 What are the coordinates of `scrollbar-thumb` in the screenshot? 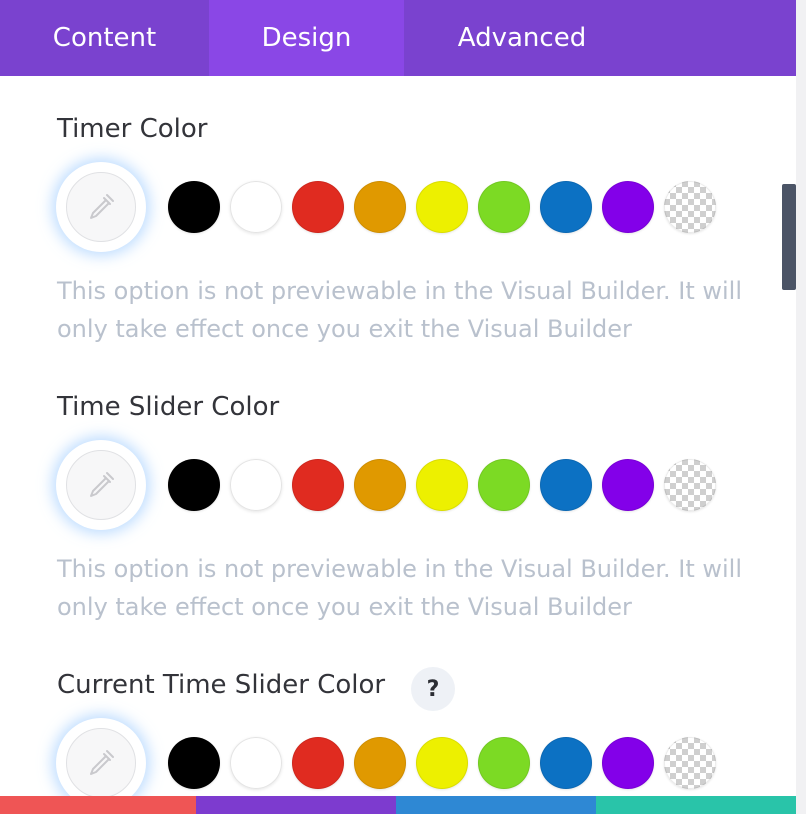 It's located at (789, 237).